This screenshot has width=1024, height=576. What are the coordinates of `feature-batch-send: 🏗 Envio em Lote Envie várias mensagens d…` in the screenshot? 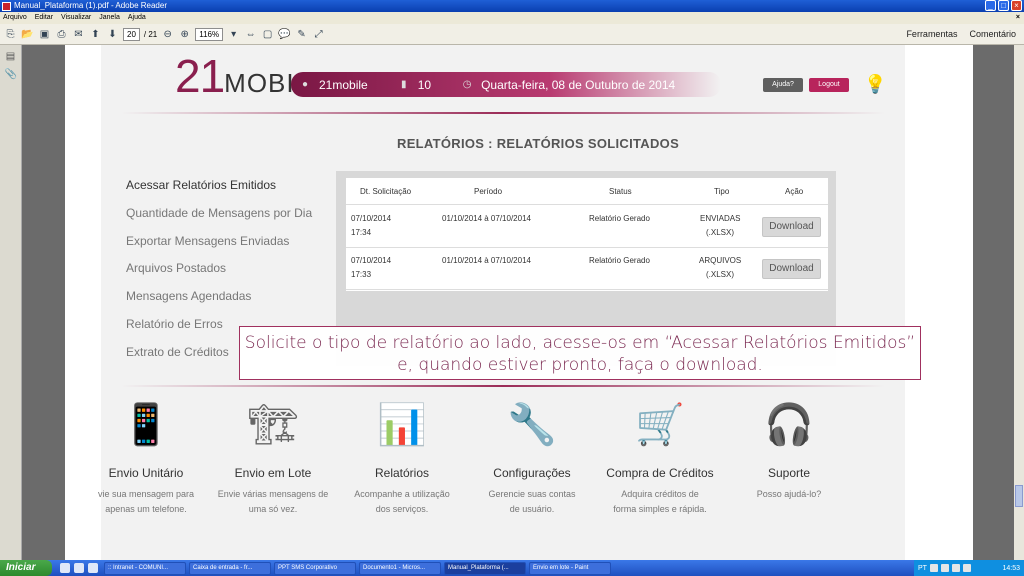 It's located at (273, 456).